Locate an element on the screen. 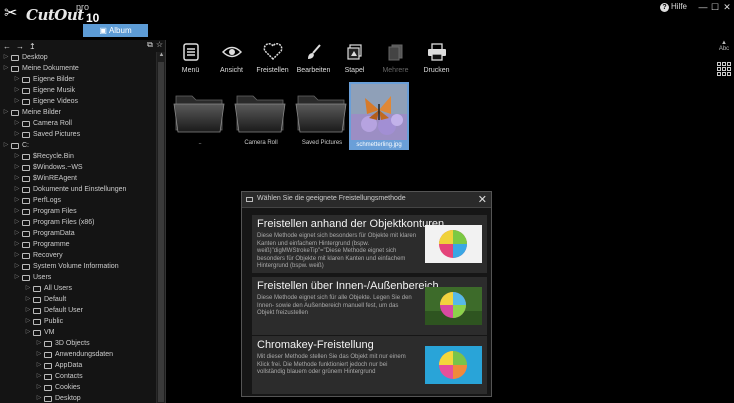  toolbar-bearbeiten-button: Bearbeiten is located at coordinates (313, 60).